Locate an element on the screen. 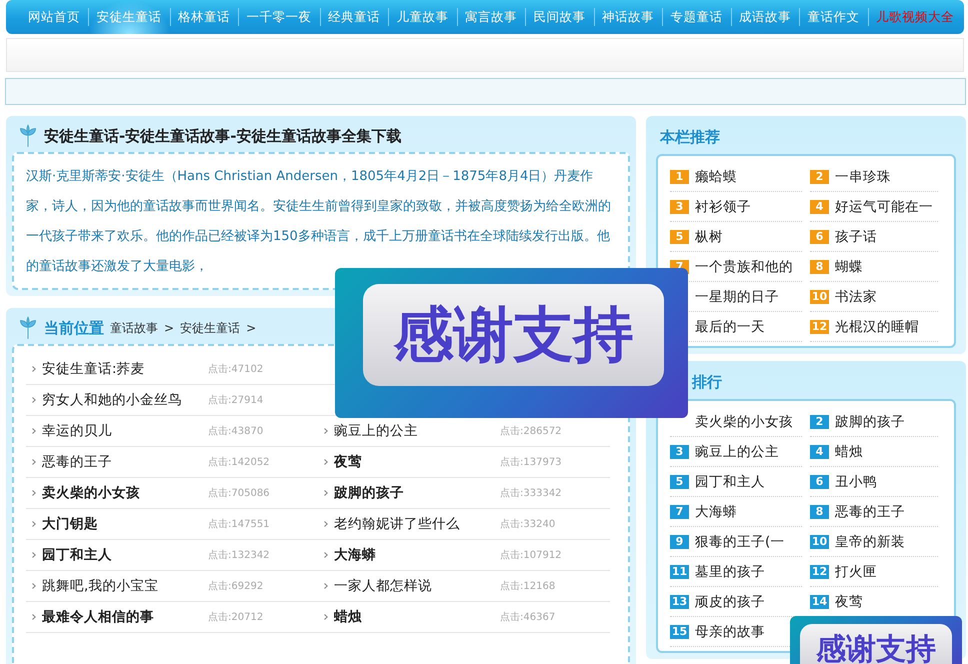  rank-number: 7 is located at coordinates (679, 511).